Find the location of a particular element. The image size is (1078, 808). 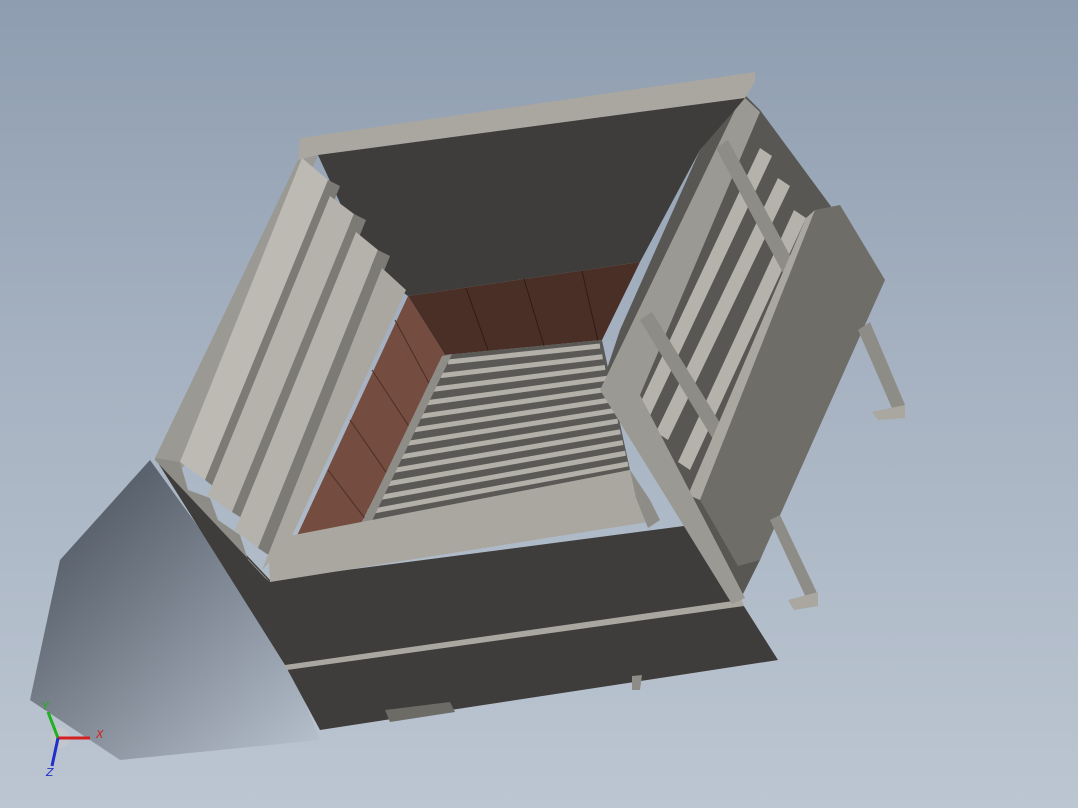

z-axis-label: Z is located at coordinates (49, 772).